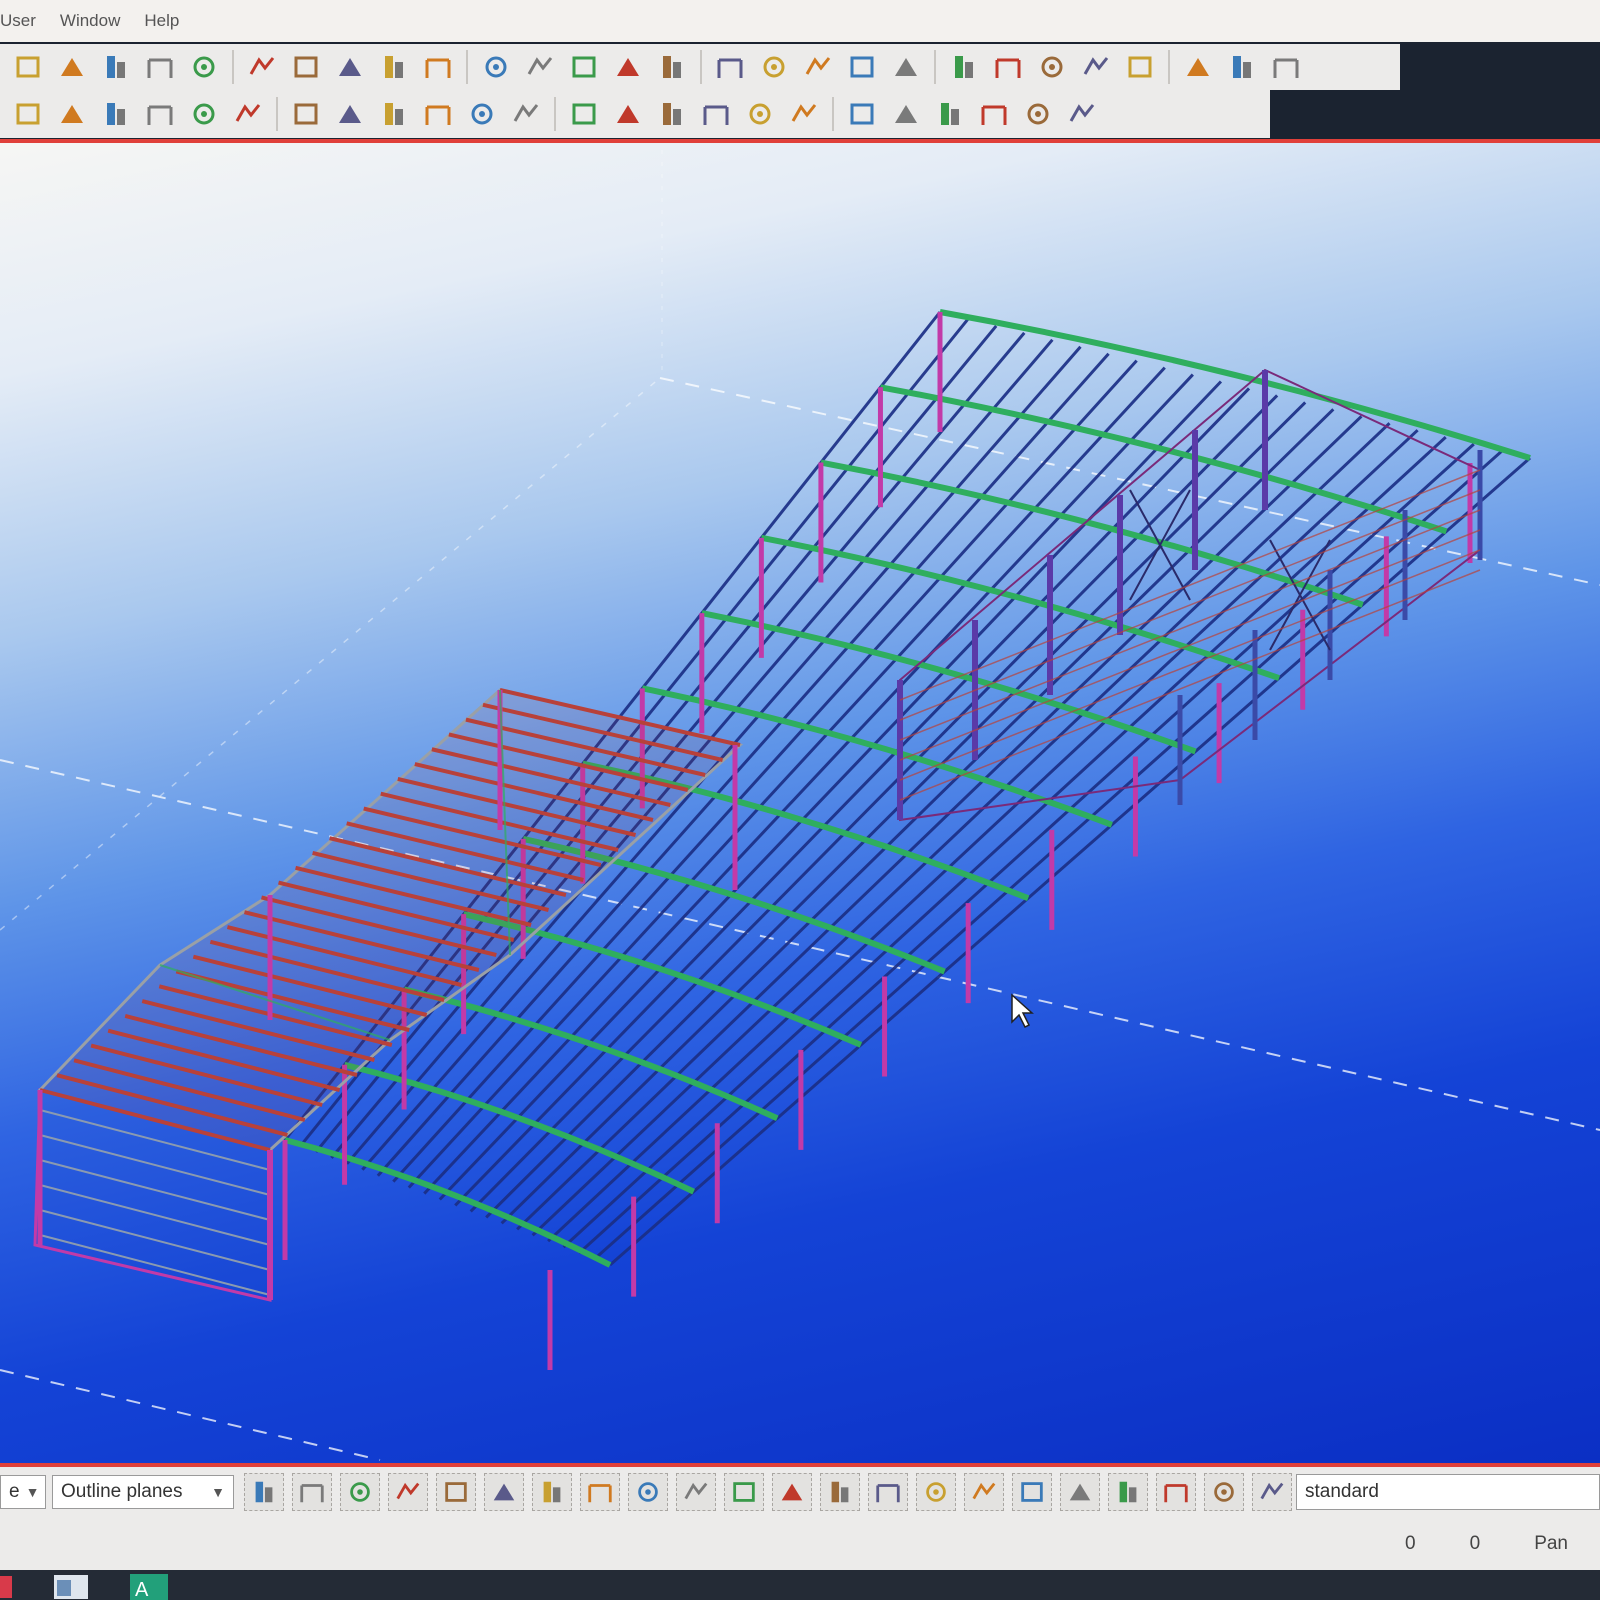 Image resolution: width=1600 pixels, height=1600 pixels. Describe the element at coordinates (28, 67) in the screenshot. I see `view-icon` at that location.